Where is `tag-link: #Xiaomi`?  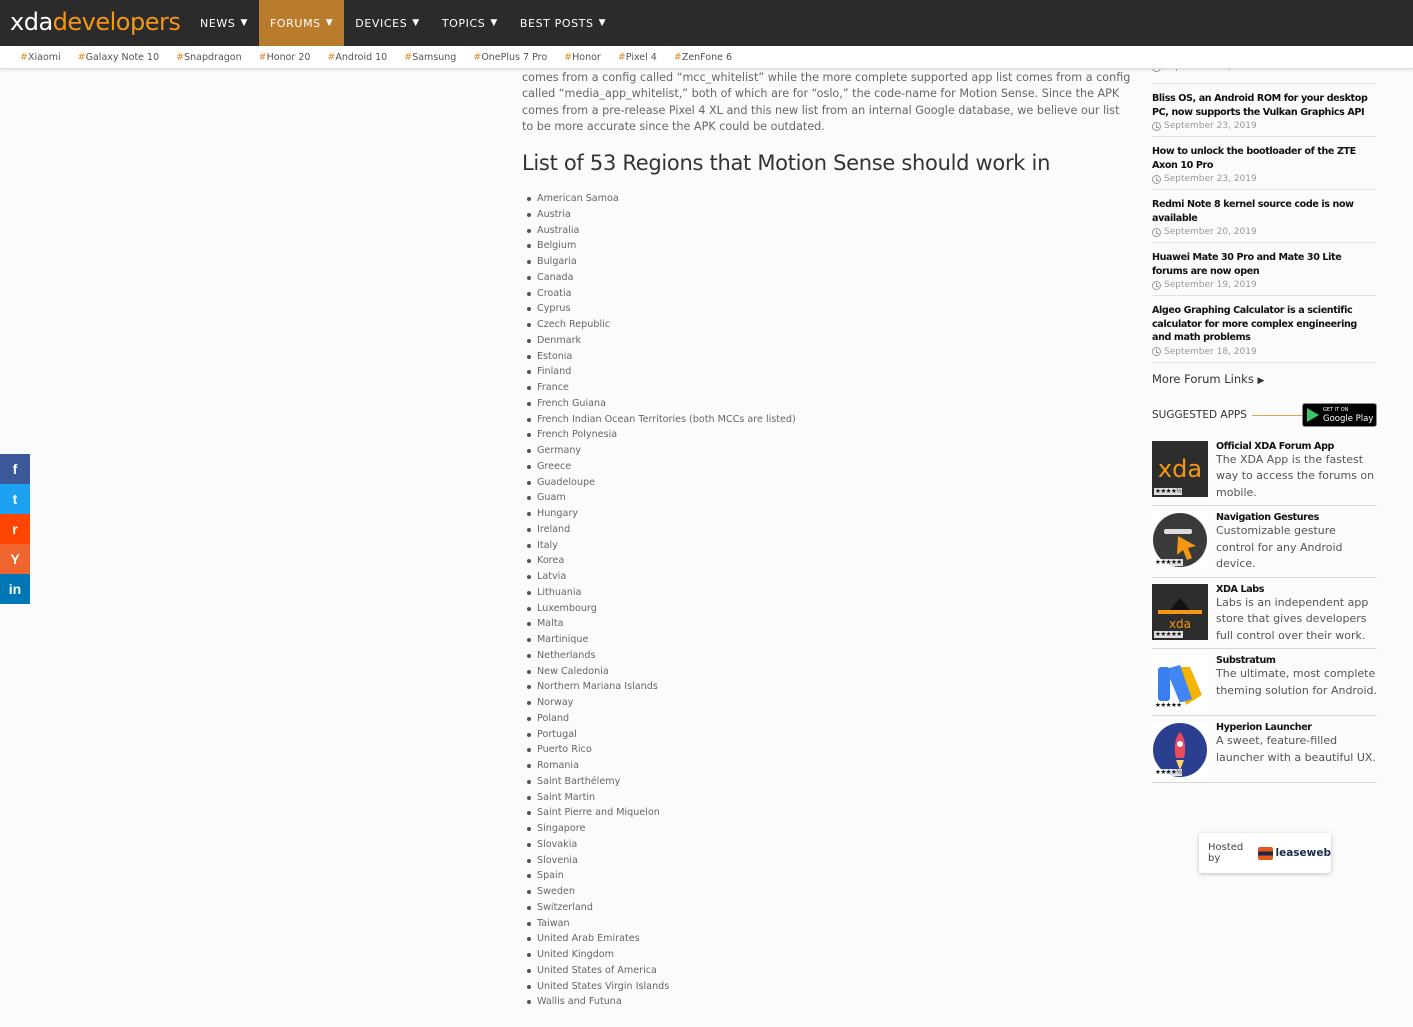
tag-link: #Xiaomi is located at coordinates (40, 57).